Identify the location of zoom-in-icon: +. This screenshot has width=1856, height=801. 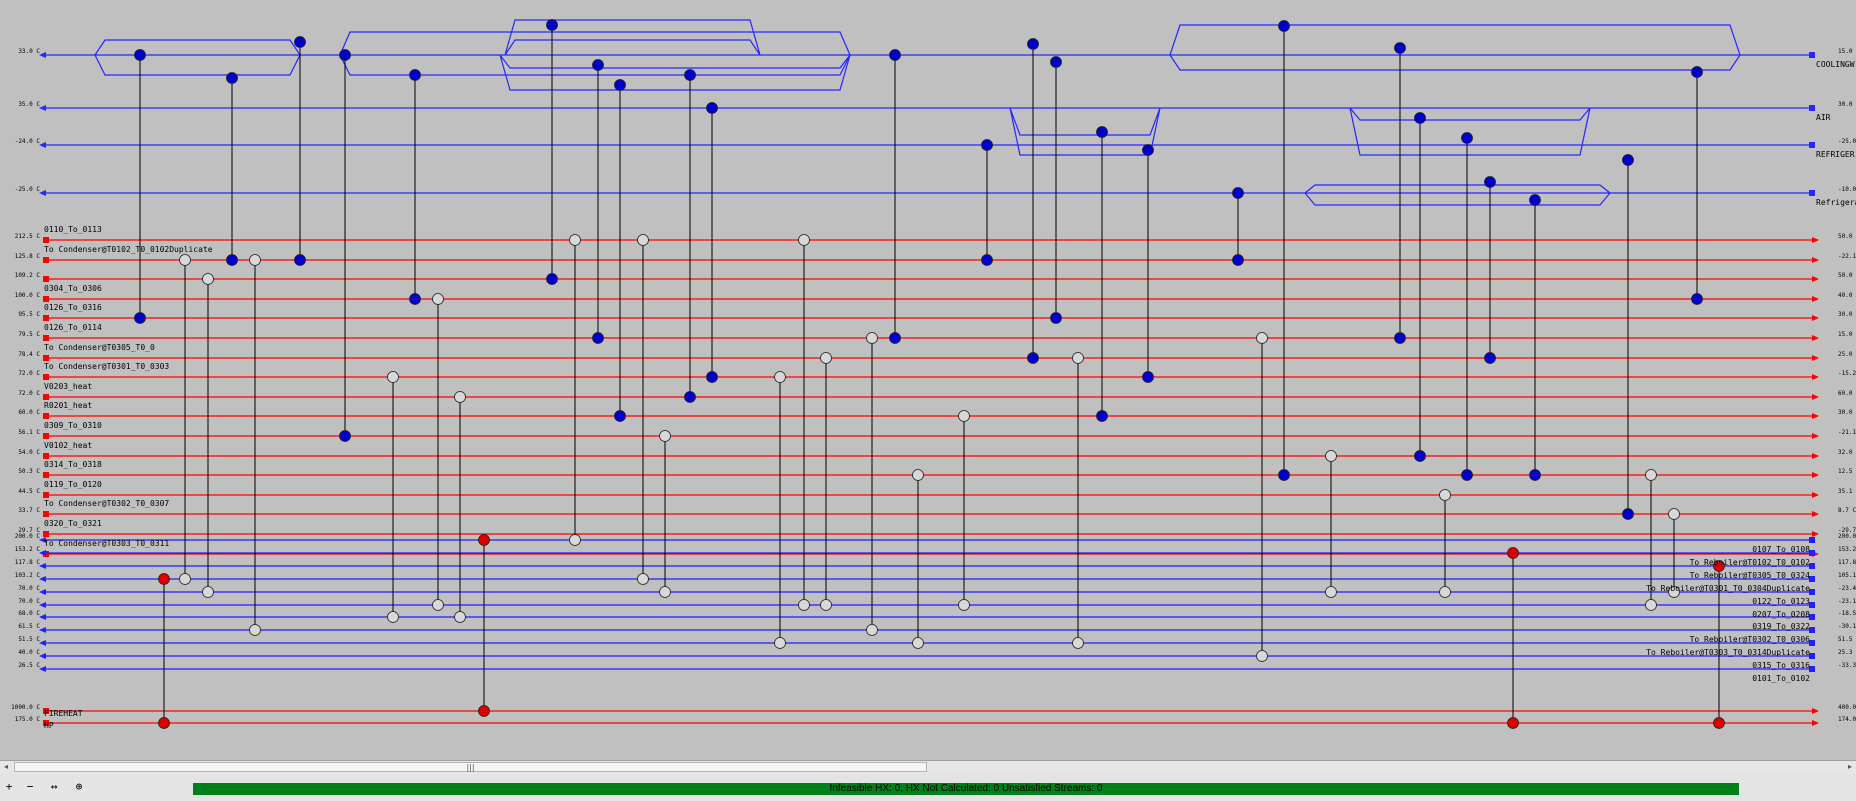
(9, 787).